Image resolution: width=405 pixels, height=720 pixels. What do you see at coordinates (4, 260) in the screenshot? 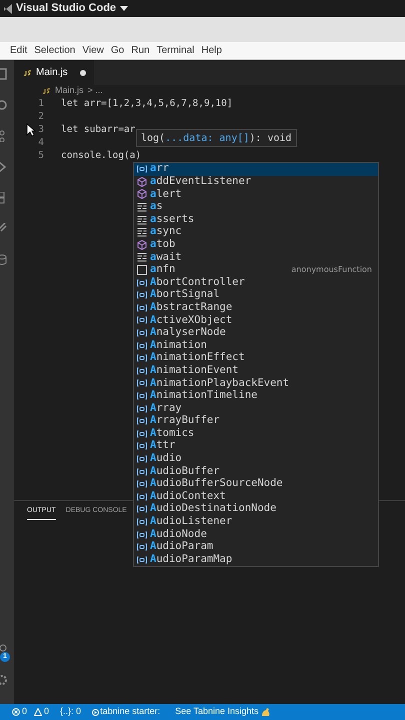
I see `database-icon` at bounding box center [4, 260].